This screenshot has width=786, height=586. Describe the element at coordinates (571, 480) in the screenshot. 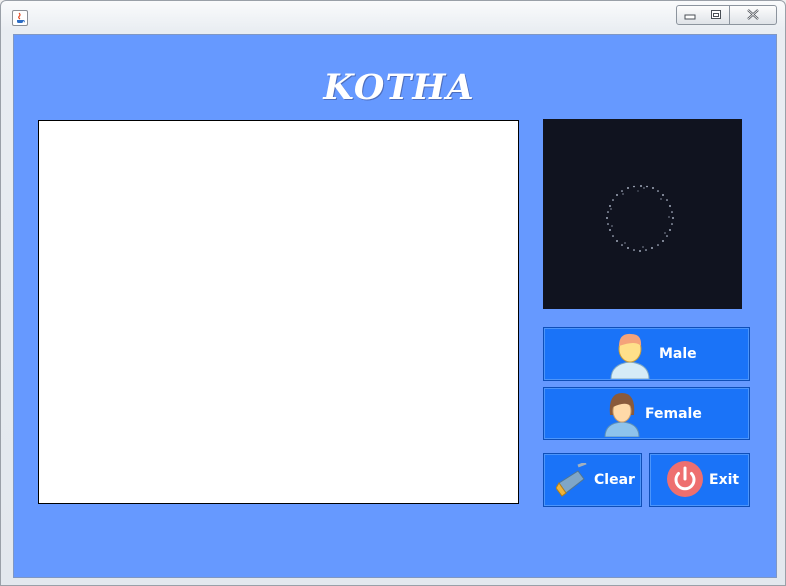

I see `broom-icon` at that location.